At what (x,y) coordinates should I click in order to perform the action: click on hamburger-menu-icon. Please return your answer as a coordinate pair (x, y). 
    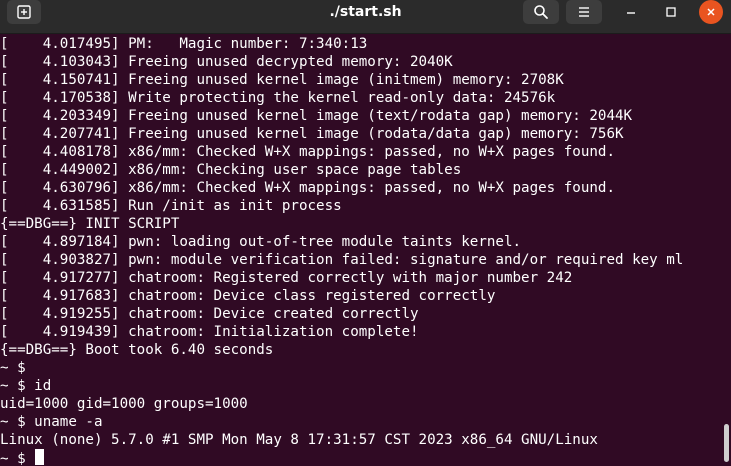
    Looking at the image, I should click on (584, 12).